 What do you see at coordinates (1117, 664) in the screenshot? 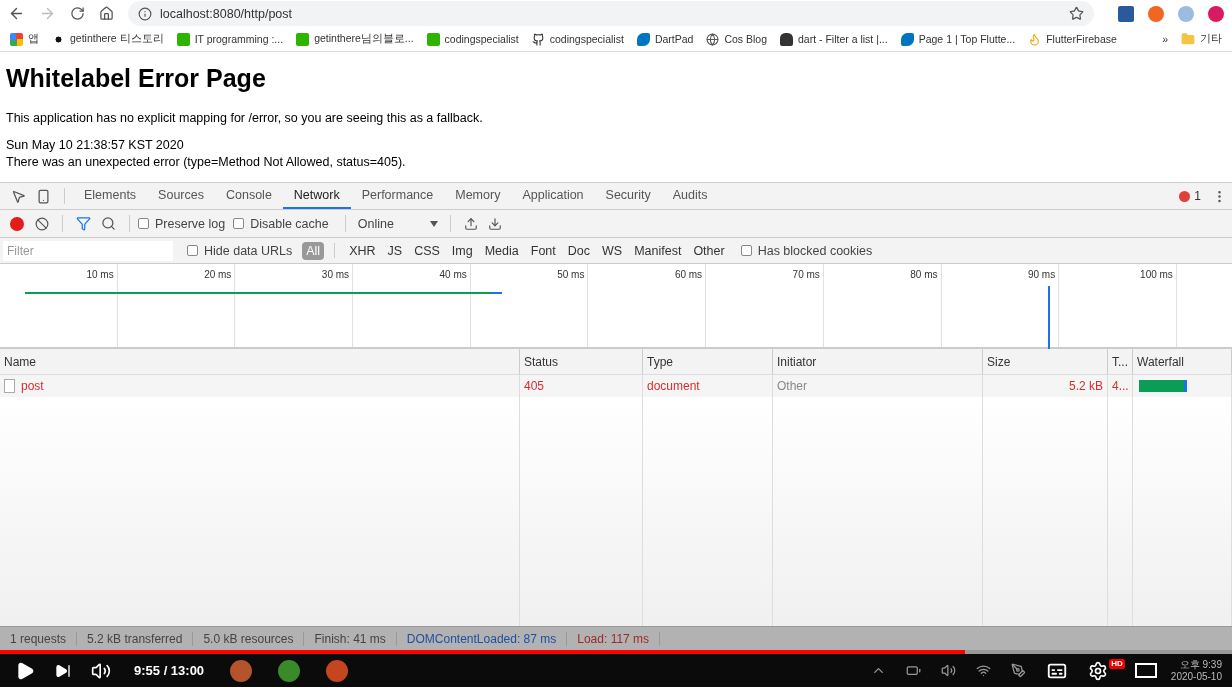
I see `hd-badge: HD` at bounding box center [1117, 664].